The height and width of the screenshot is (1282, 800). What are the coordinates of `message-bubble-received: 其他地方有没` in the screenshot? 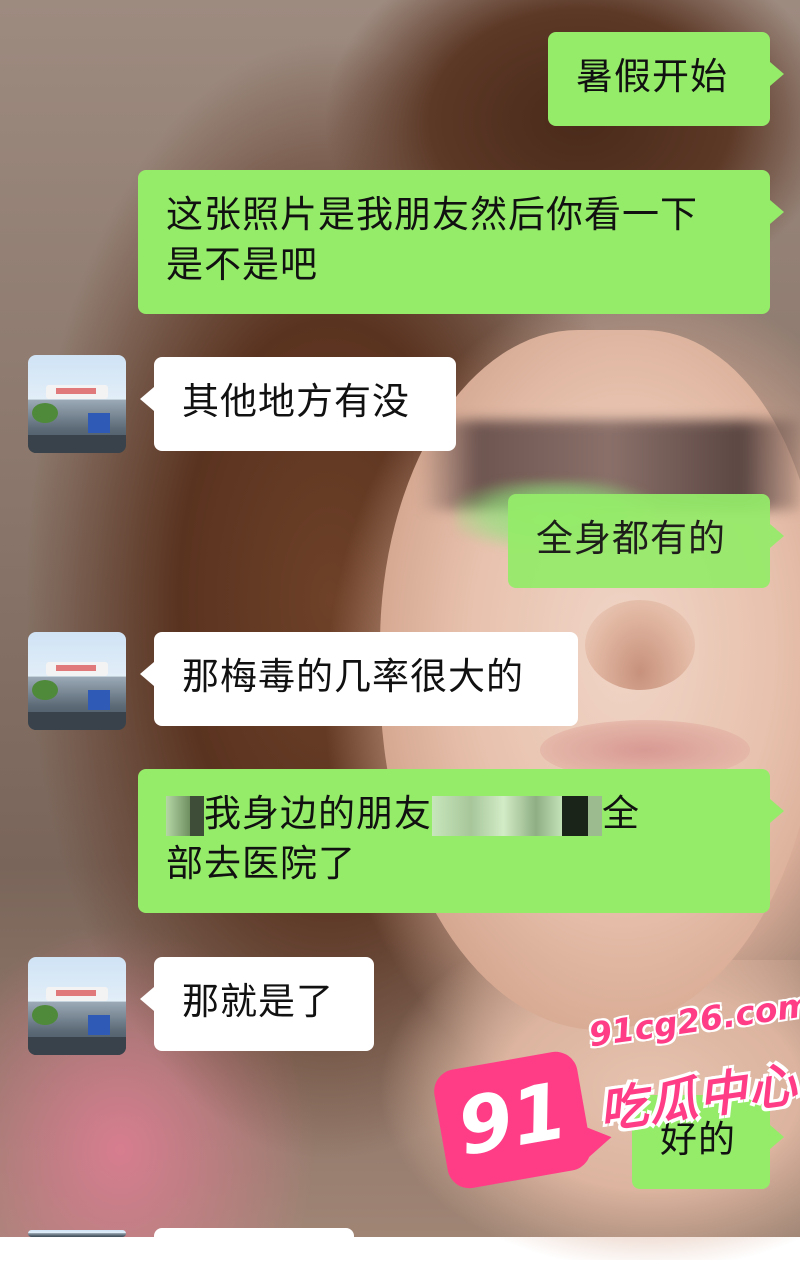 It's located at (298, 404).